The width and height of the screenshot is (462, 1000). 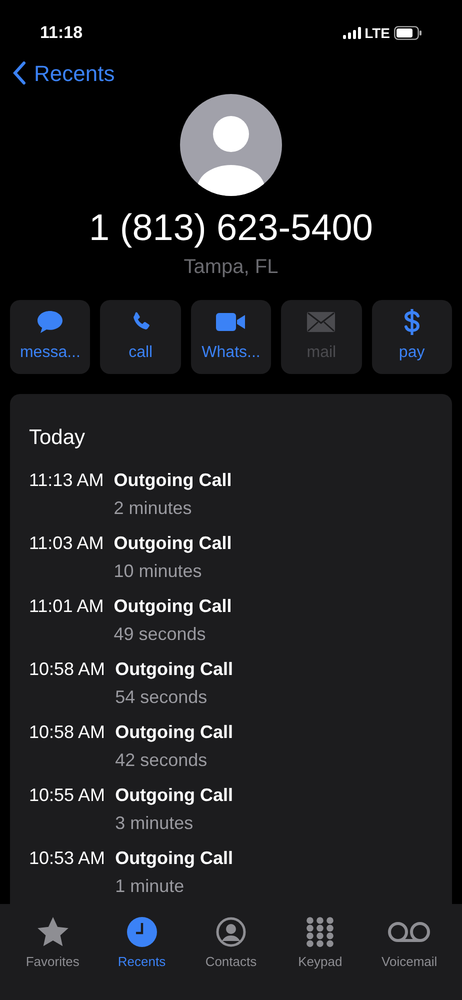 I want to click on network-label: LTE, so click(x=377, y=33).